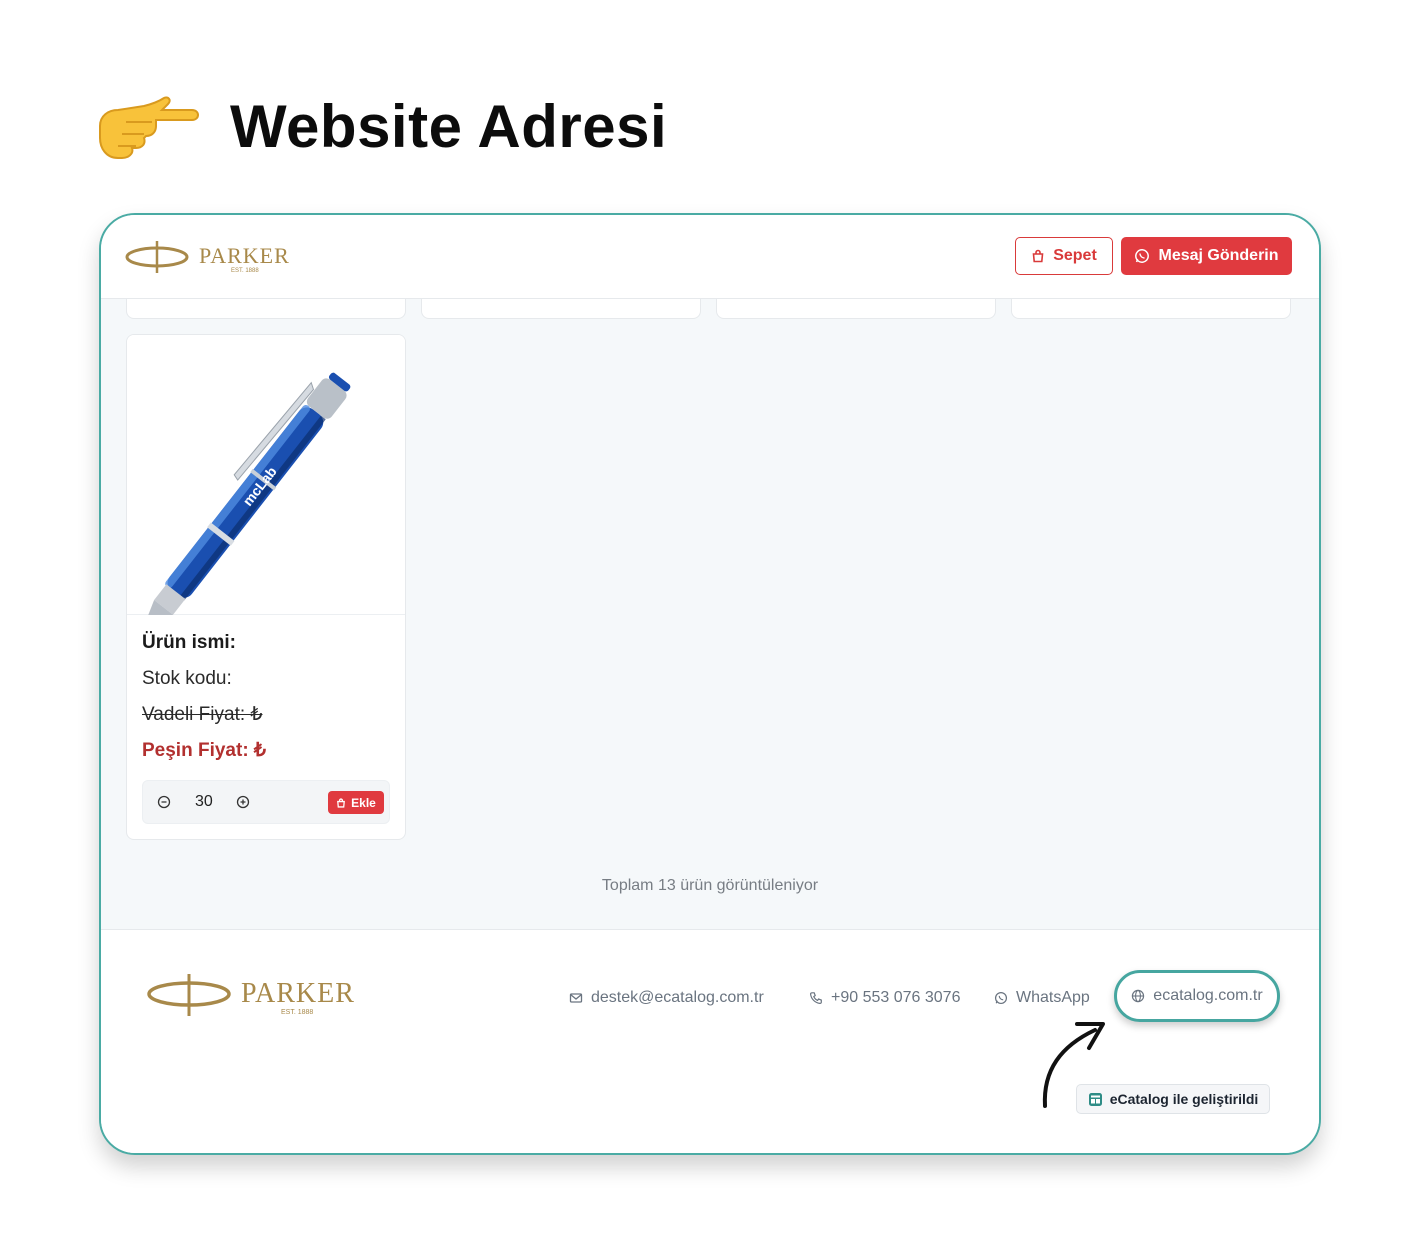 This screenshot has height=1258, width=1418. I want to click on add-label: Ekle, so click(363, 802).